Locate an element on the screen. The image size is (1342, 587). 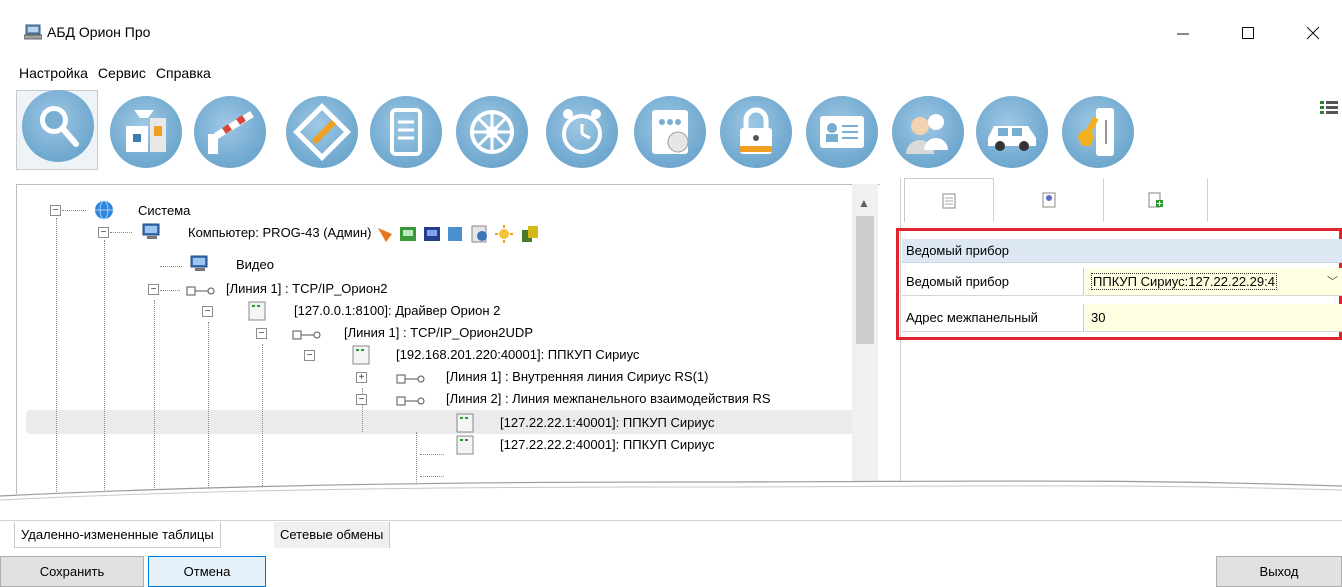
menu-help: Справка is located at coordinates (183, 73).